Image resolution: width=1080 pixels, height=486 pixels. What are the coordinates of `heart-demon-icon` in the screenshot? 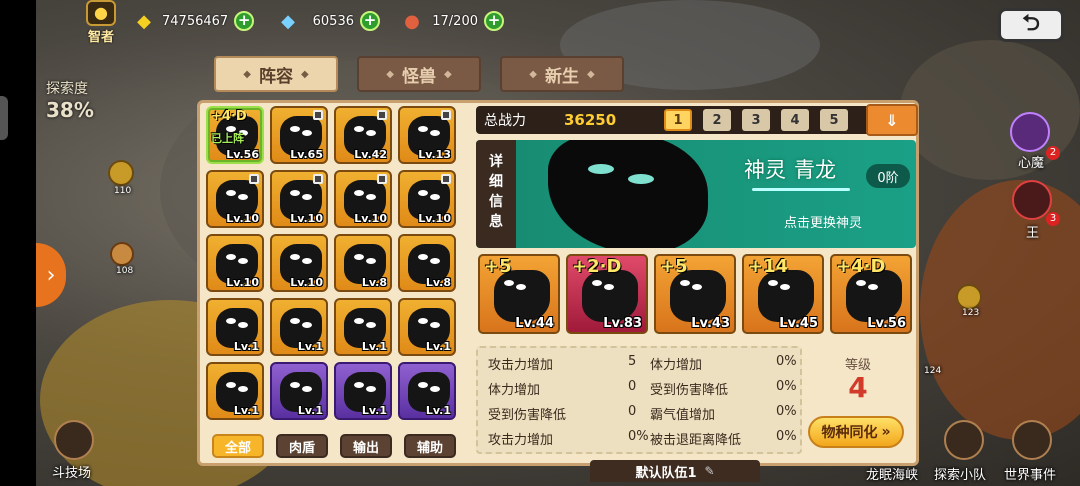 It's located at (1030, 132).